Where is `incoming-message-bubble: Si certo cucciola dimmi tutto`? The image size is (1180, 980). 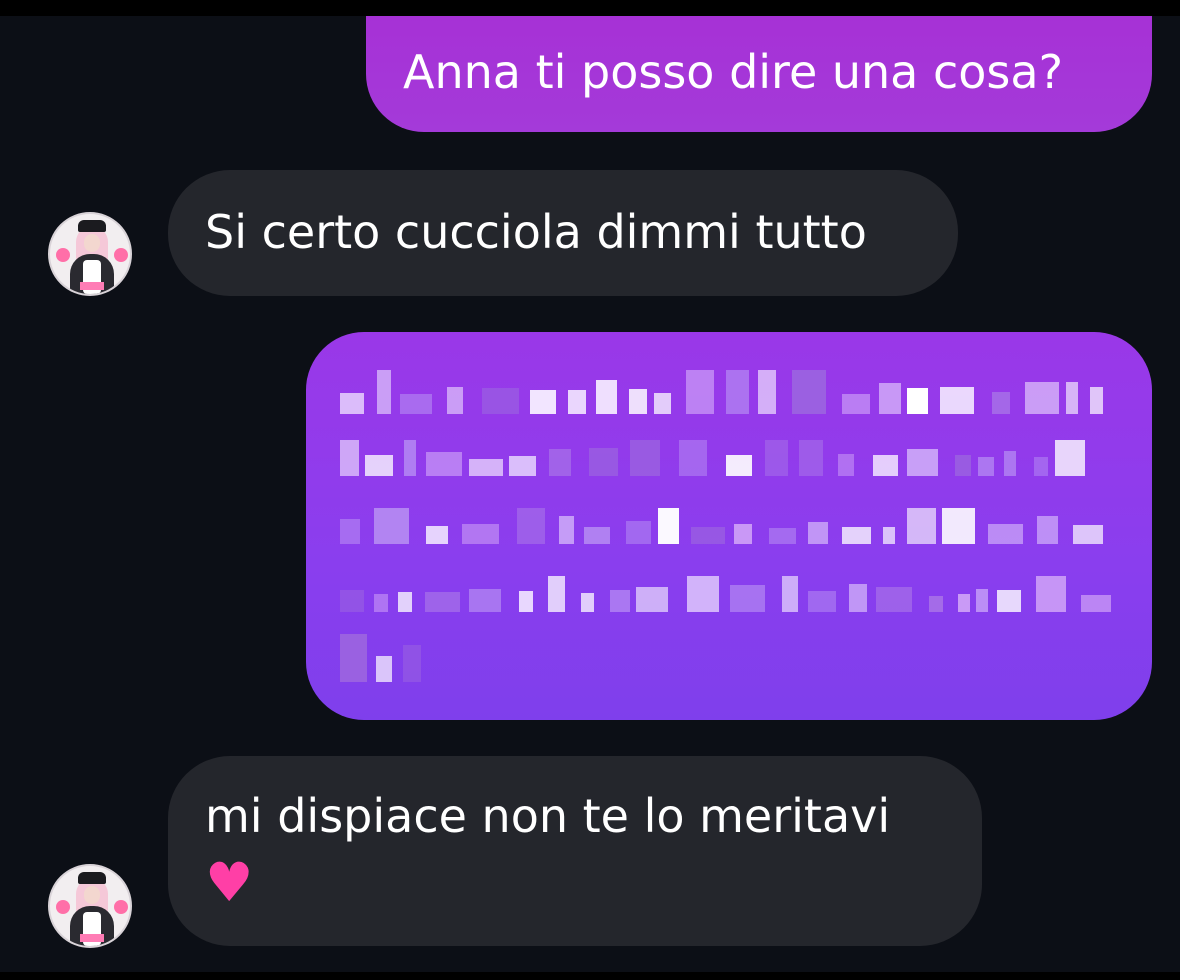
incoming-message-bubble: Si certo cucciola dimmi tutto is located at coordinates (563, 233).